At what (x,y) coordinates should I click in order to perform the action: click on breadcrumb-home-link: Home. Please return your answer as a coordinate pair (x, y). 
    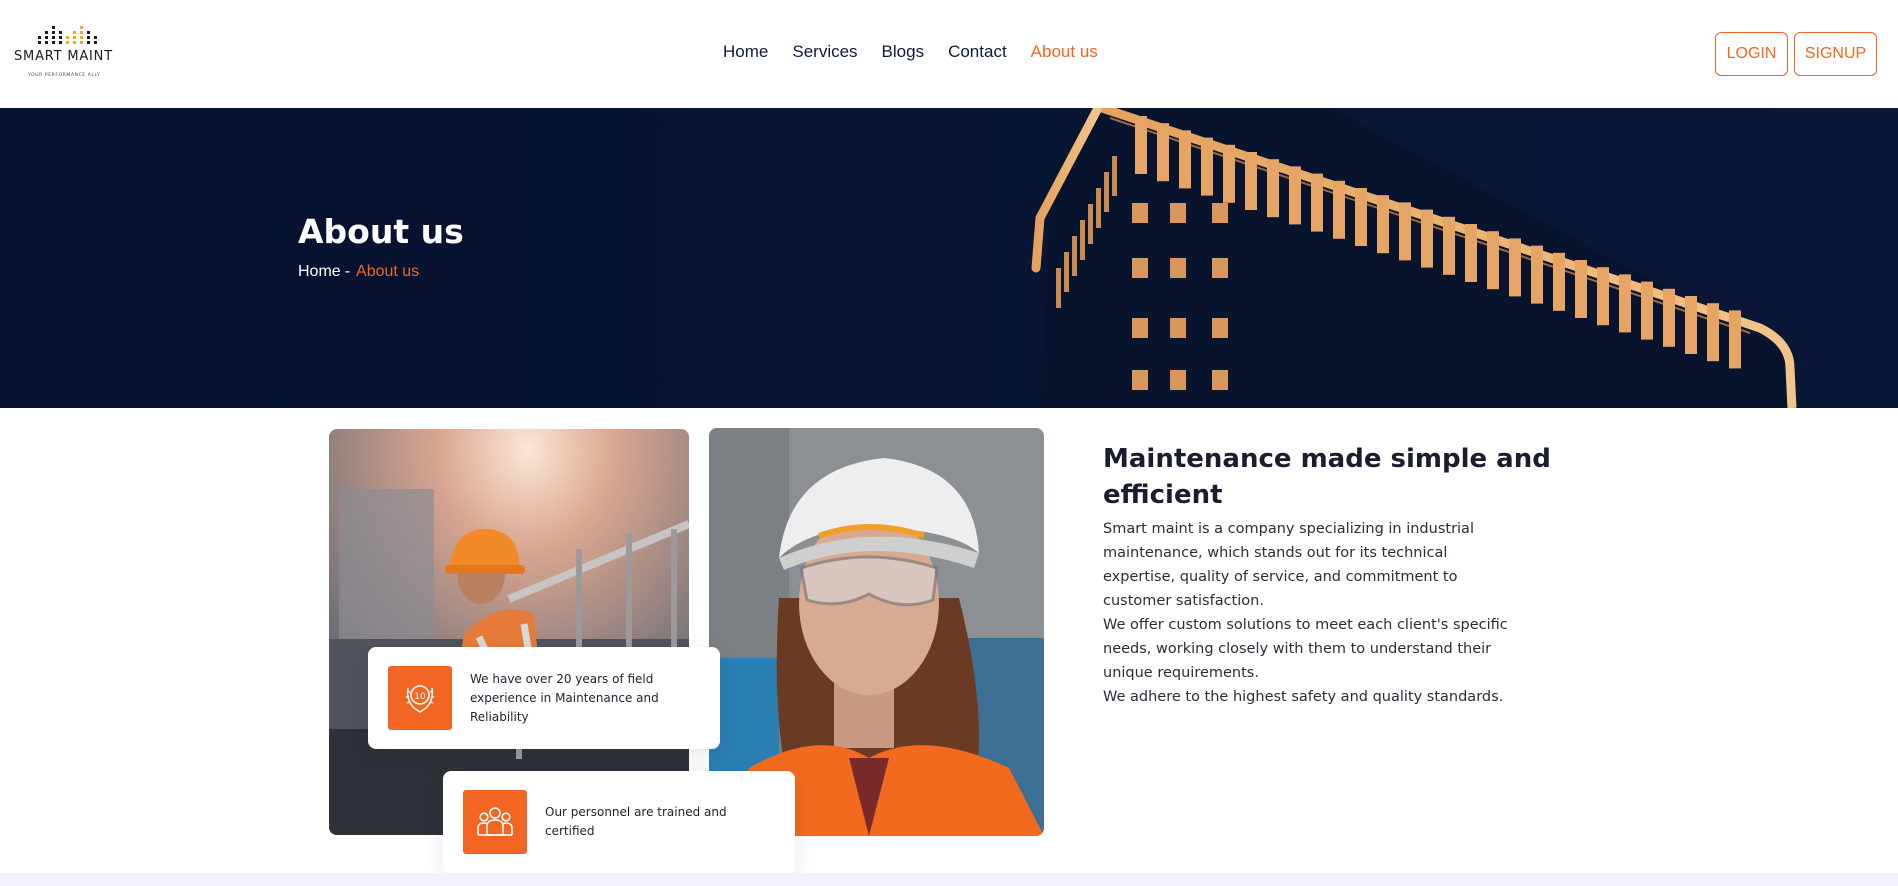
    Looking at the image, I should click on (319, 271).